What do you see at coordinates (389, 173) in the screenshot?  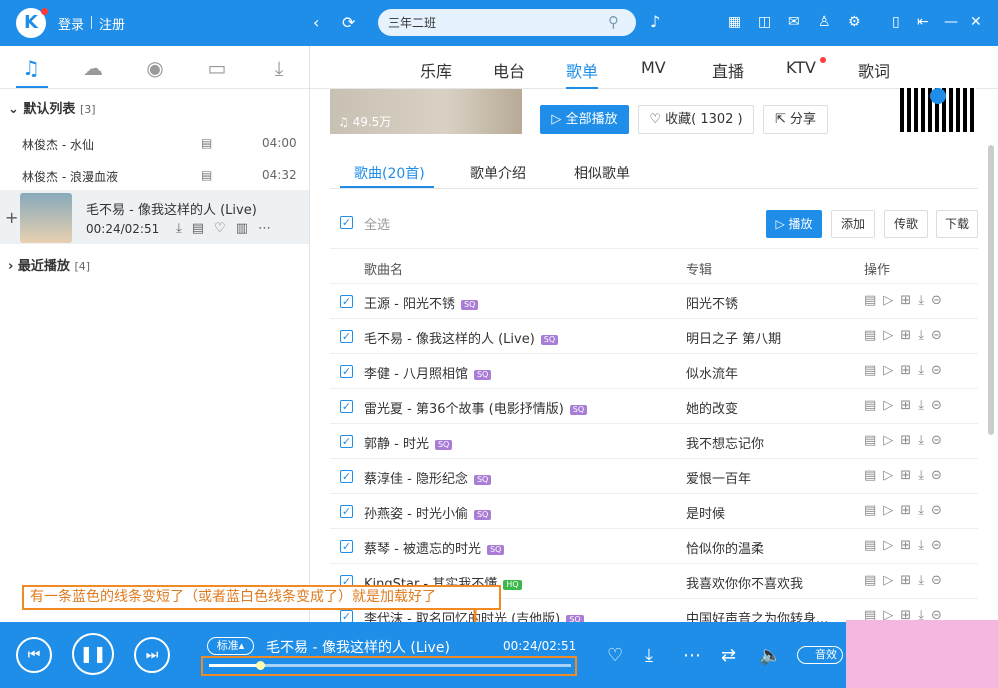 I see `subtab-songs: 歌曲(20首)` at bounding box center [389, 173].